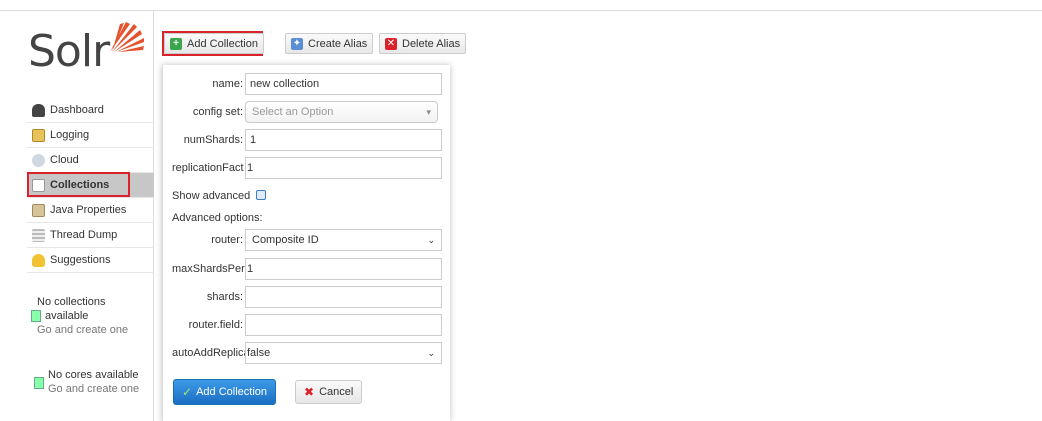 The image size is (1042, 421). I want to click on auto-add-replicas-row: autoAddReplica false ⌄, so click(307, 353).